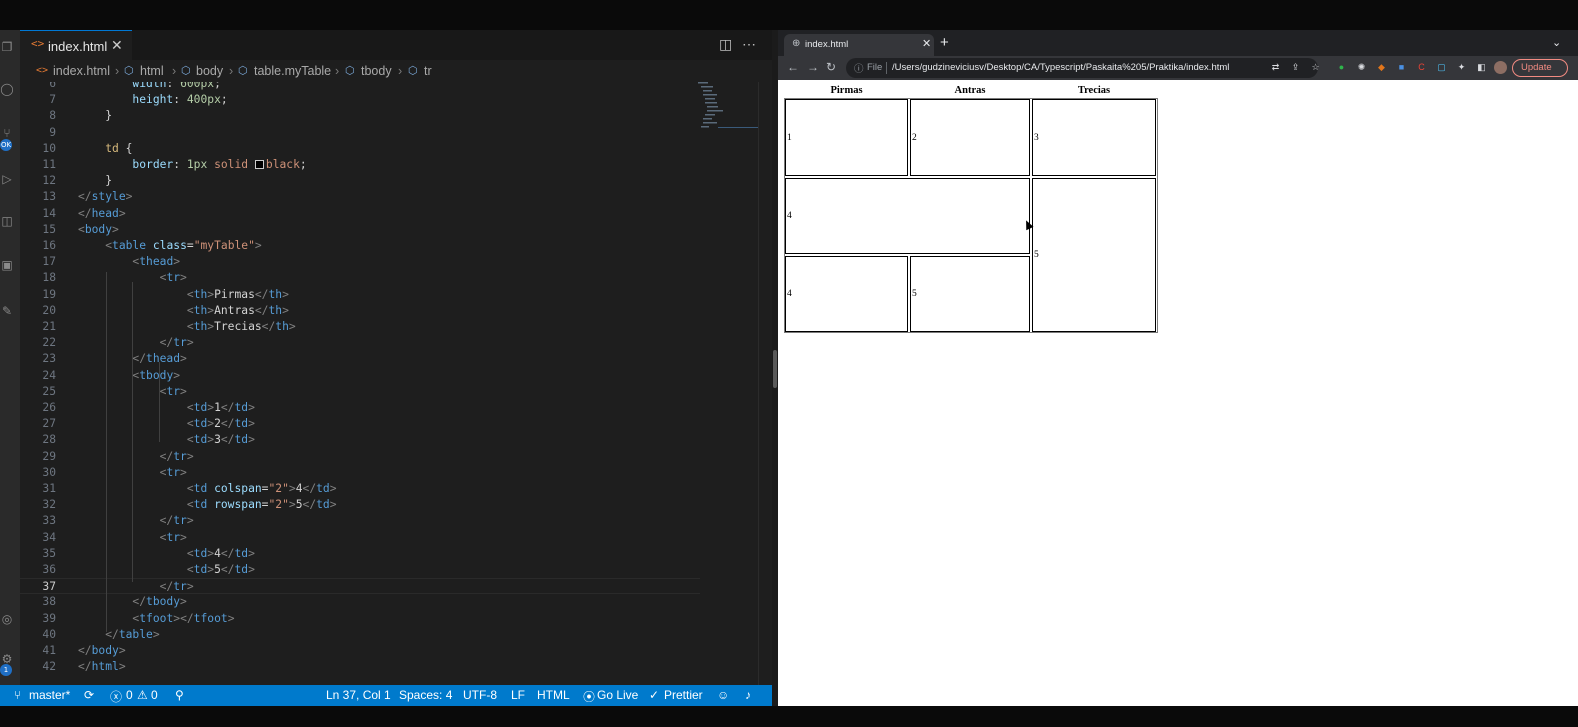 The height and width of the screenshot is (727, 1578). Describe the element at coordinates (360, 570) in the screenshot. I see `code-line: 36 <td>5</td>` at that location.